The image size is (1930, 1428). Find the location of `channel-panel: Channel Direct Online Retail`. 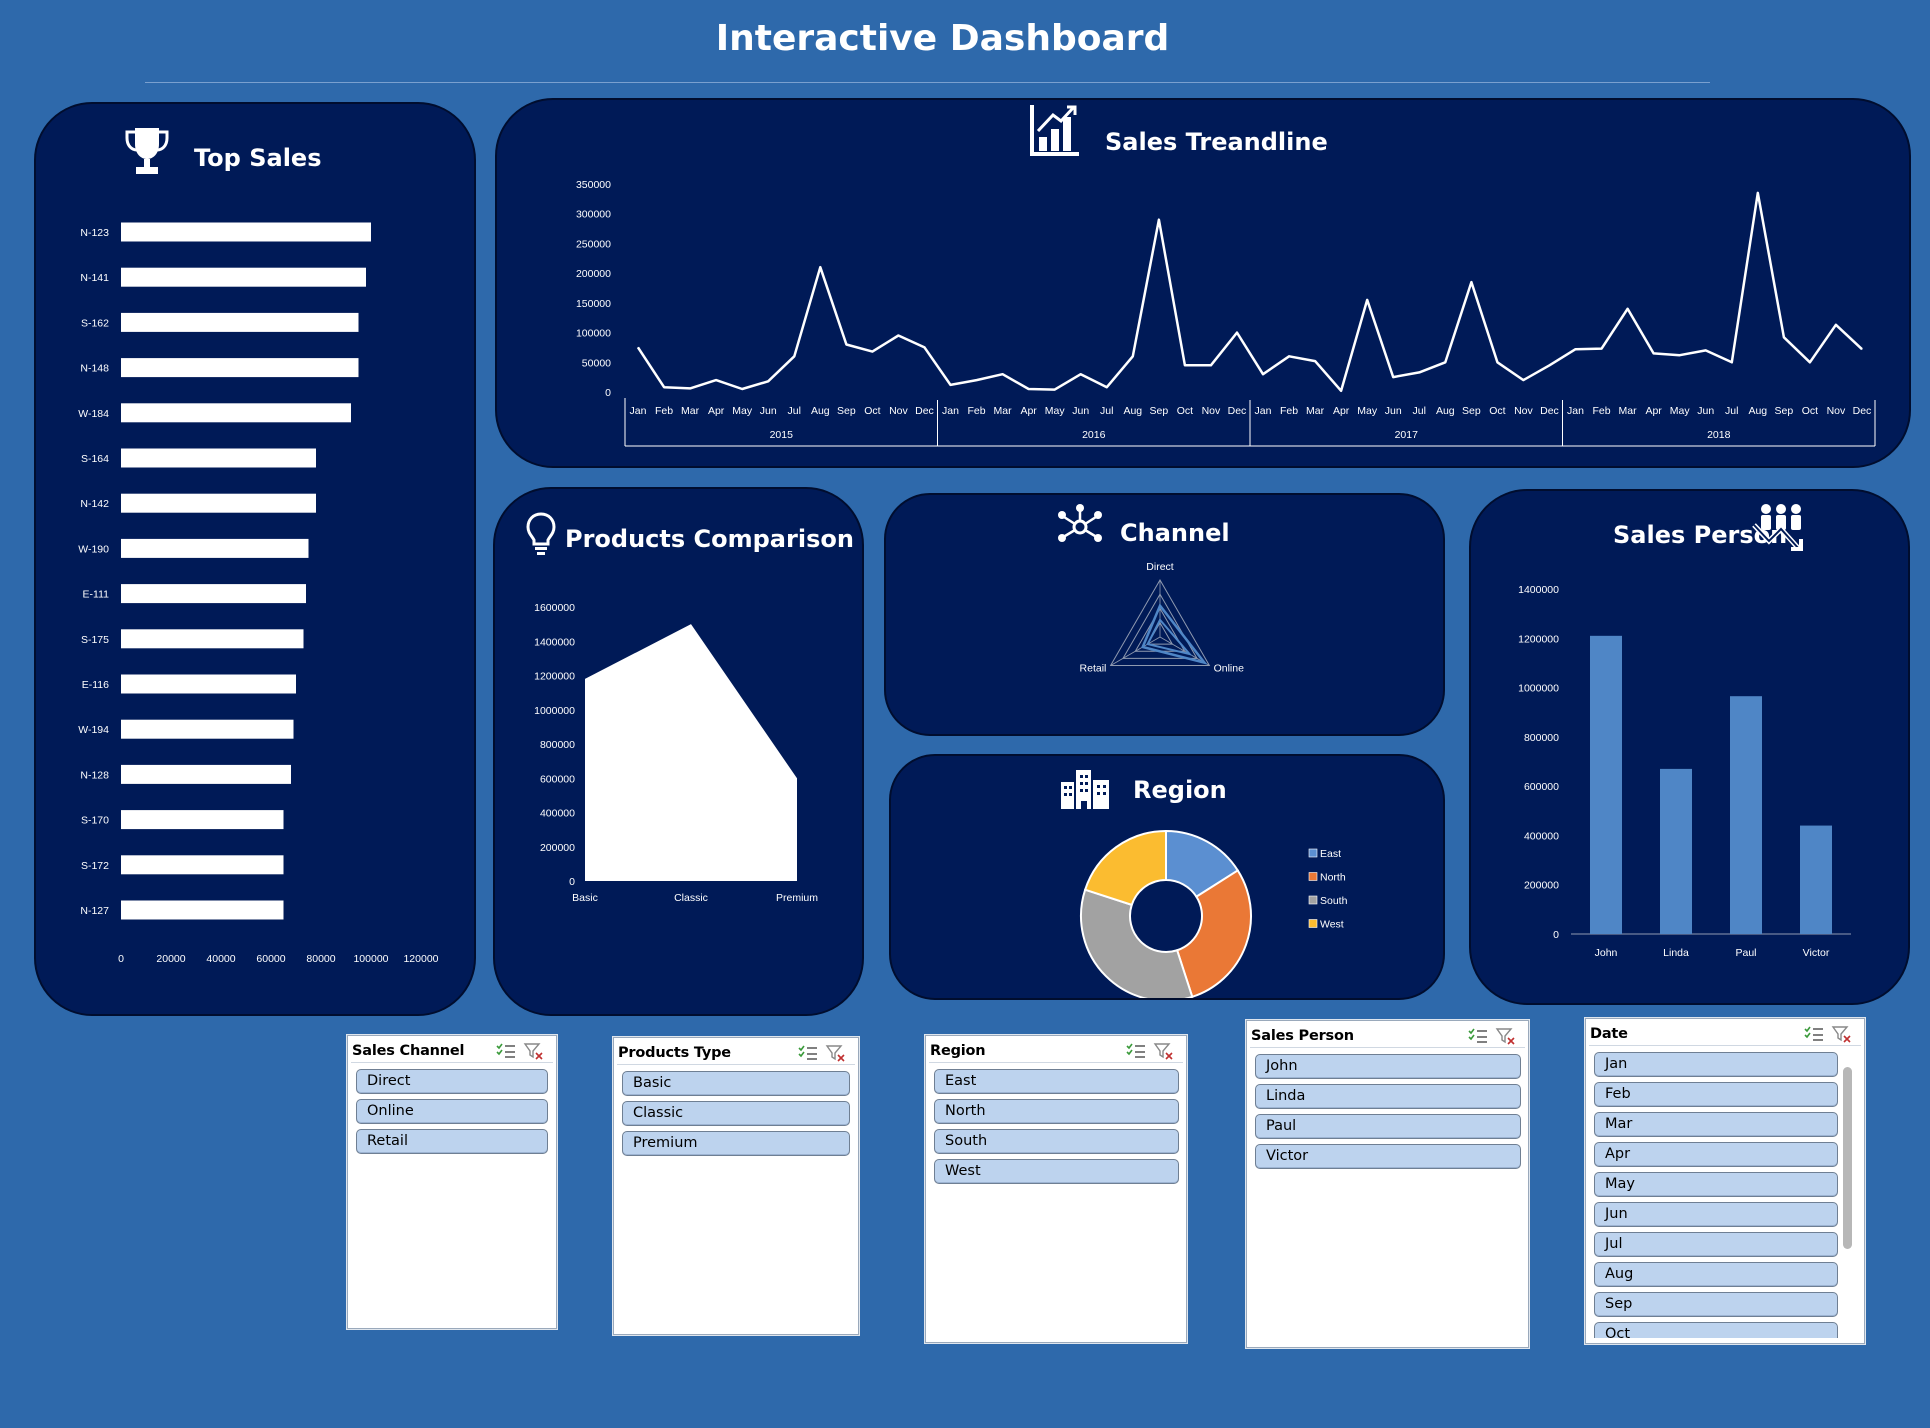

channel-panel: Channel Direct Online Retail is located at coordinates (1164, 614).